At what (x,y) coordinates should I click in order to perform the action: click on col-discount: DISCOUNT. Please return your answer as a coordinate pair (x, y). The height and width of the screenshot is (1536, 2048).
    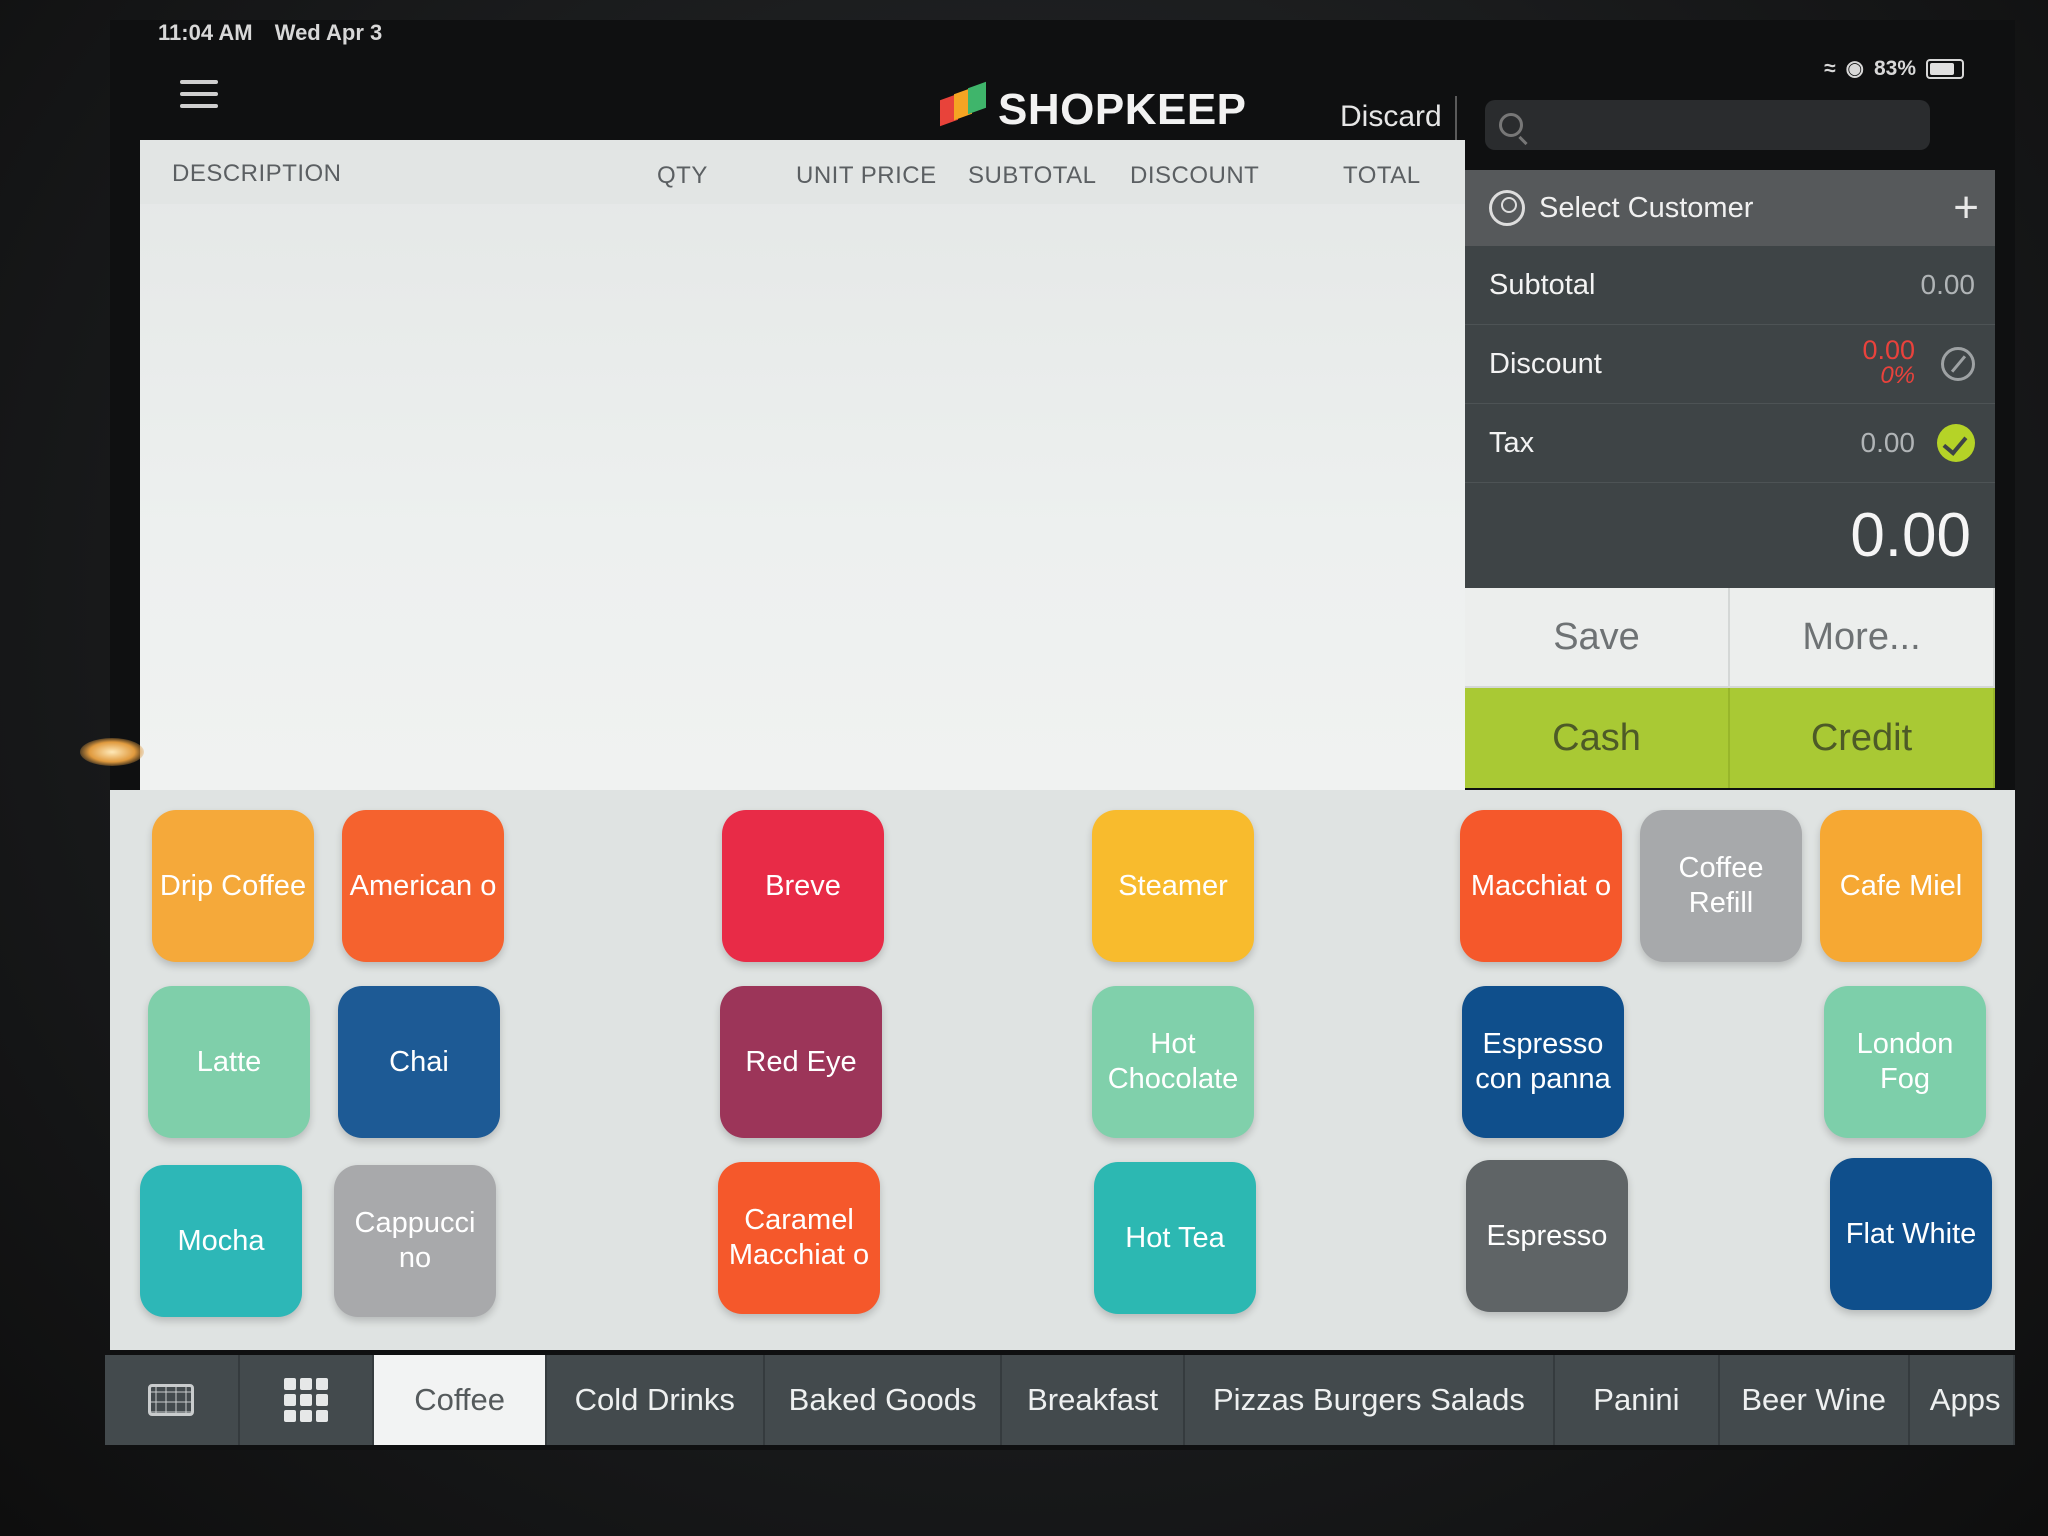
    Looking at the image, I should click on (1195, 175).